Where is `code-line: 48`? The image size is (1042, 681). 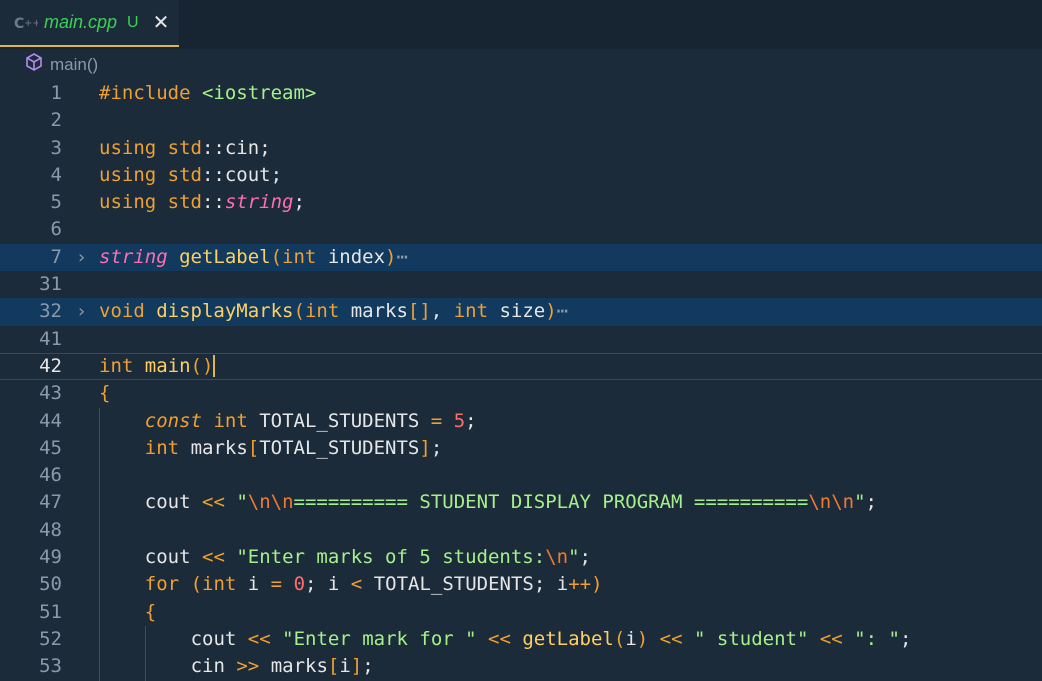
code-line: 48 is located at coordinates (521, 530).